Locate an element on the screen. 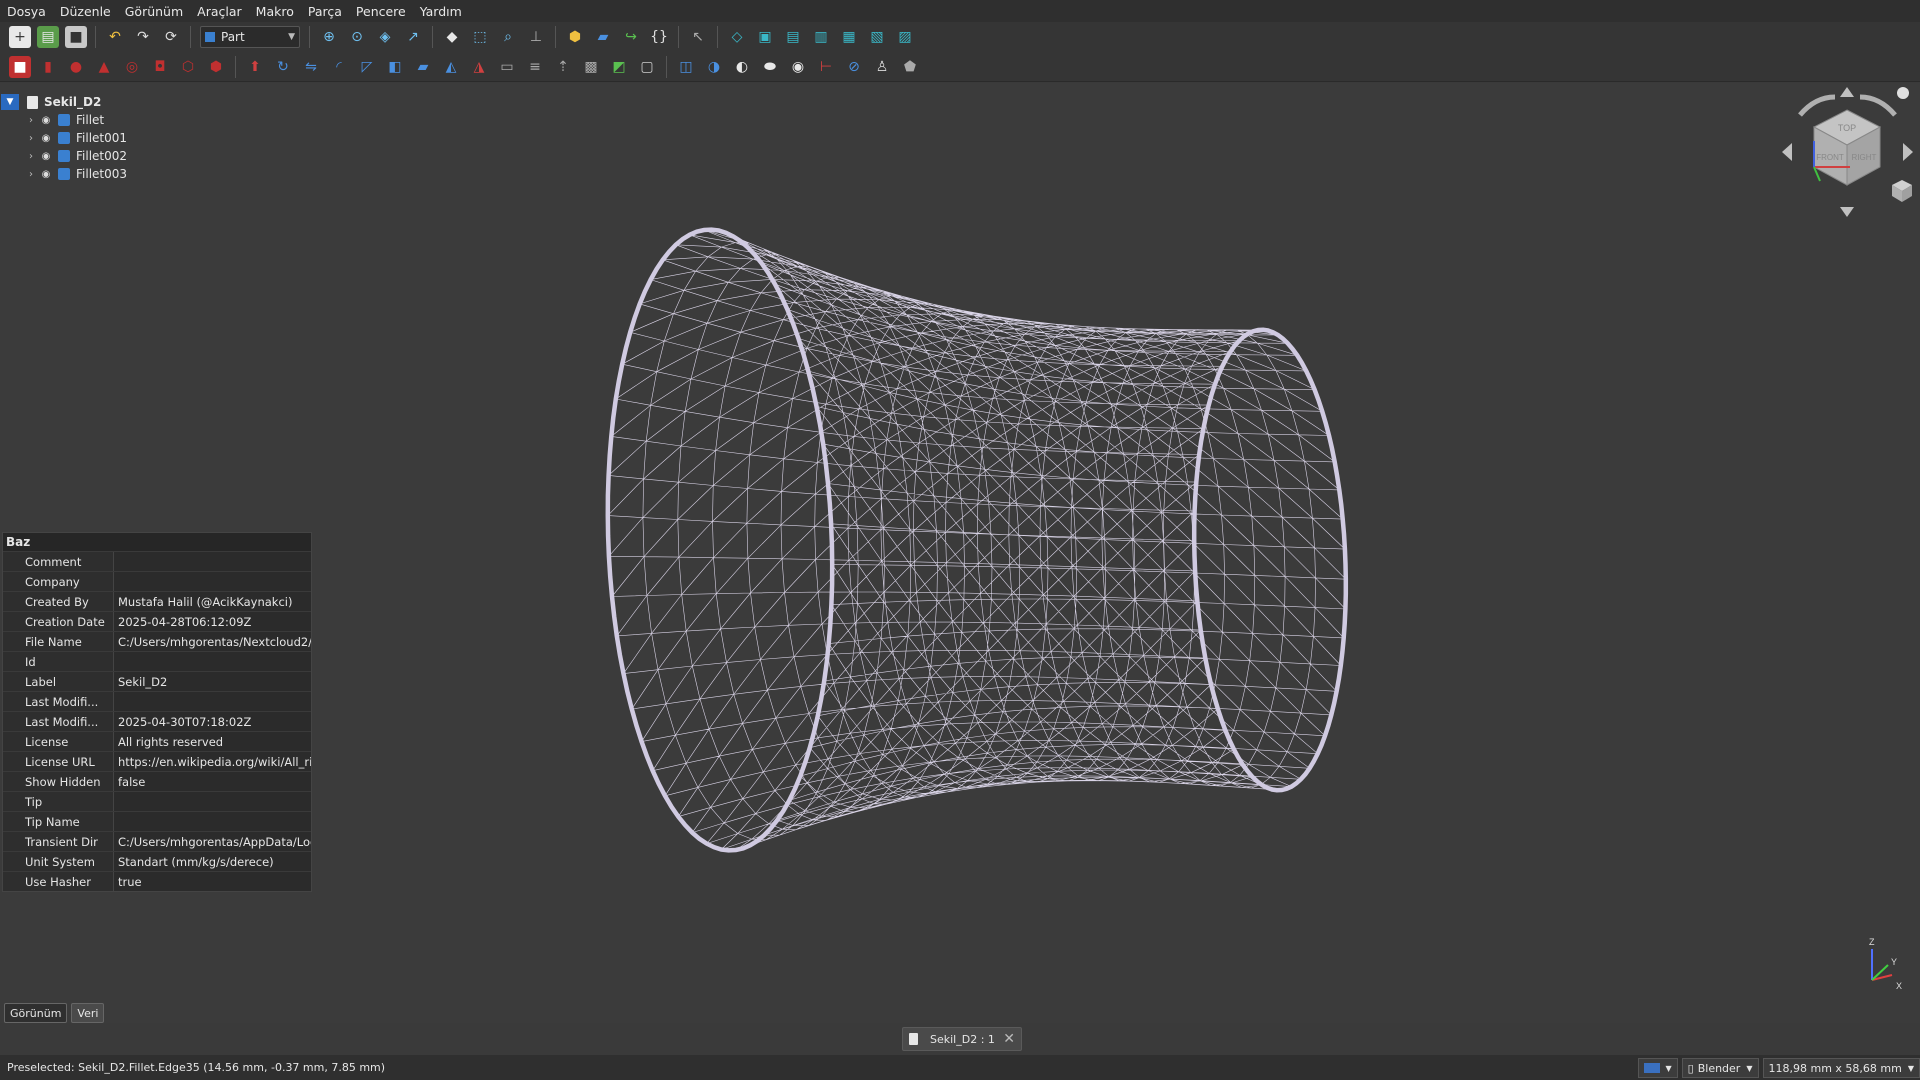 This screenshot has height=1080, width=1920. menu-gorunum: Görünüm is located at coordinates (154, 11).